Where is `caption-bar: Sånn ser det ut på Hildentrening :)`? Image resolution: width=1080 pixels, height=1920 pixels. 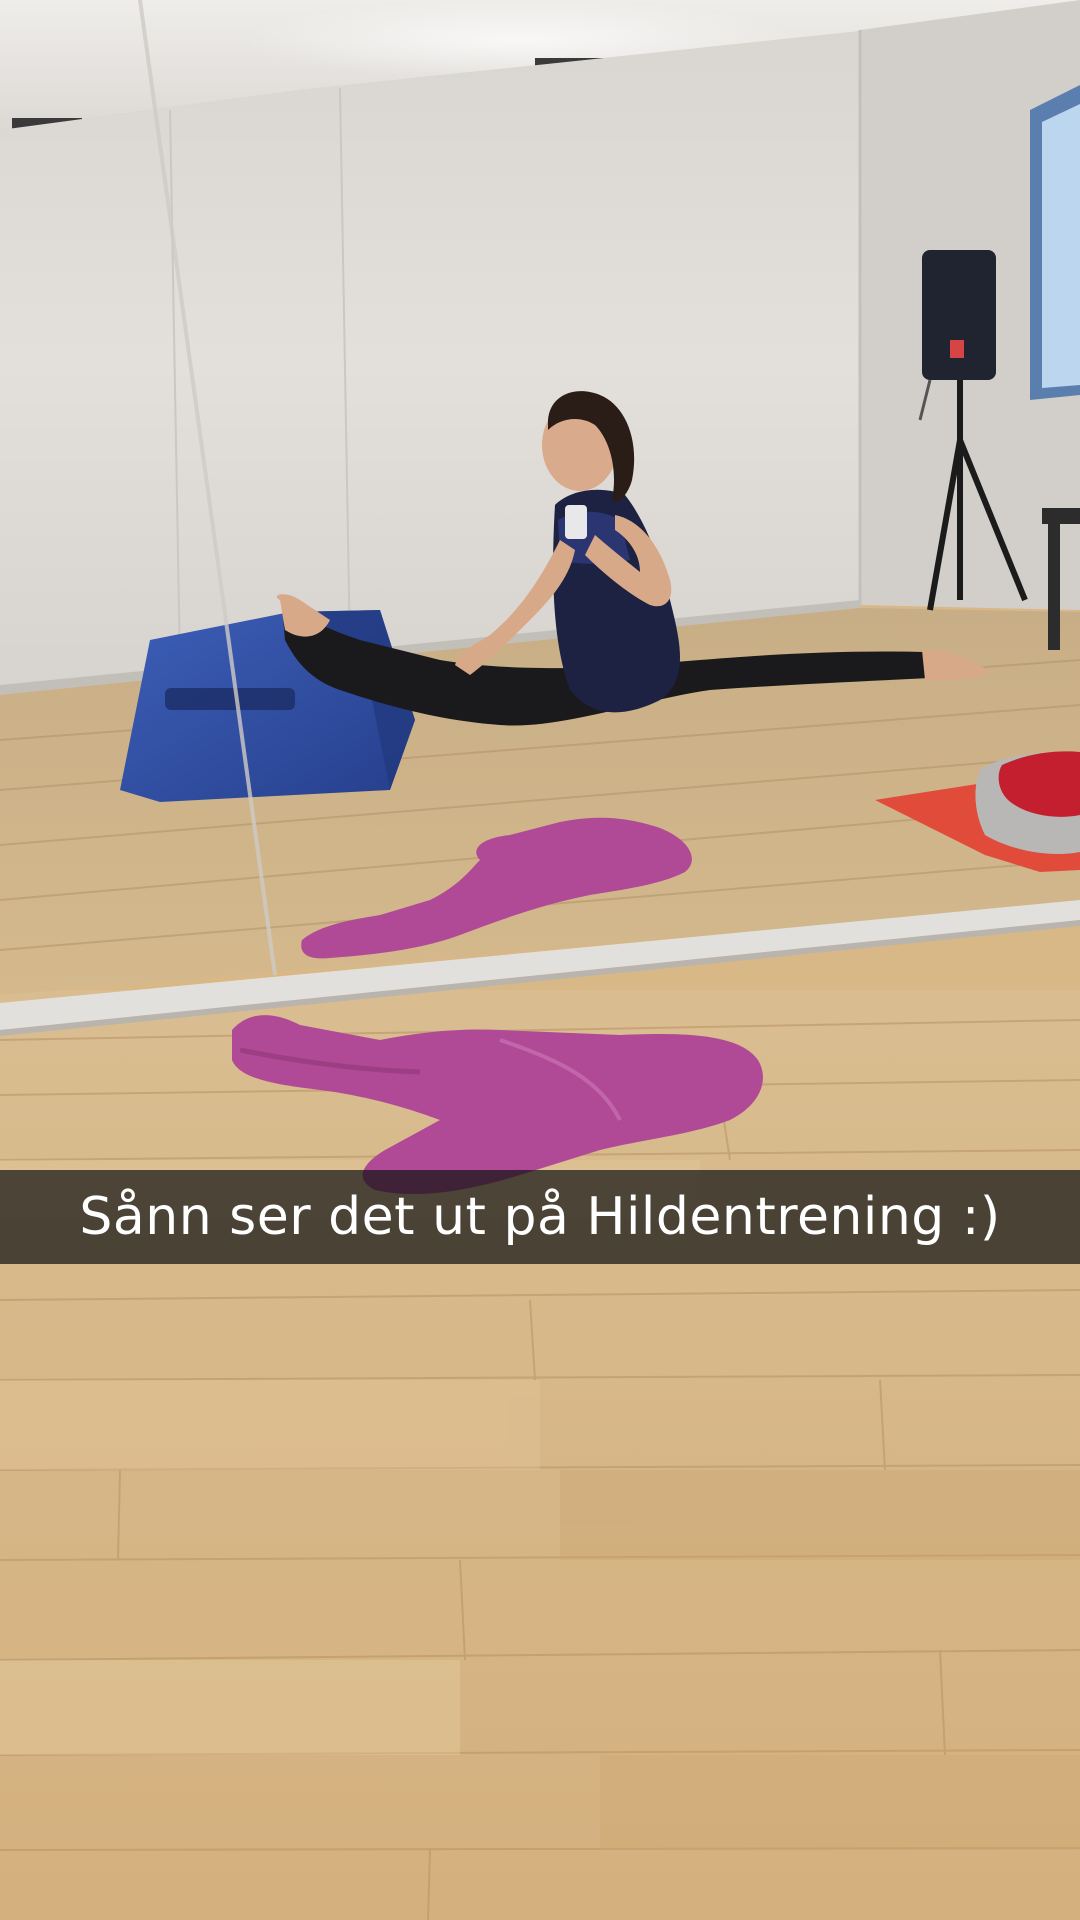
caption-bar: Sånn ser det ut på Hildentrening :) is located at coordinates (540, 1217).